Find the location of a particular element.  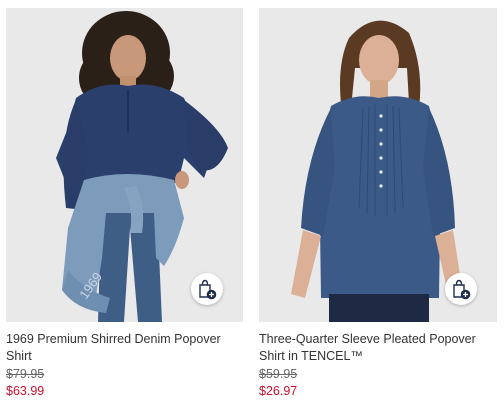

original-price: $79.95 is located at coordinates (25, 374).